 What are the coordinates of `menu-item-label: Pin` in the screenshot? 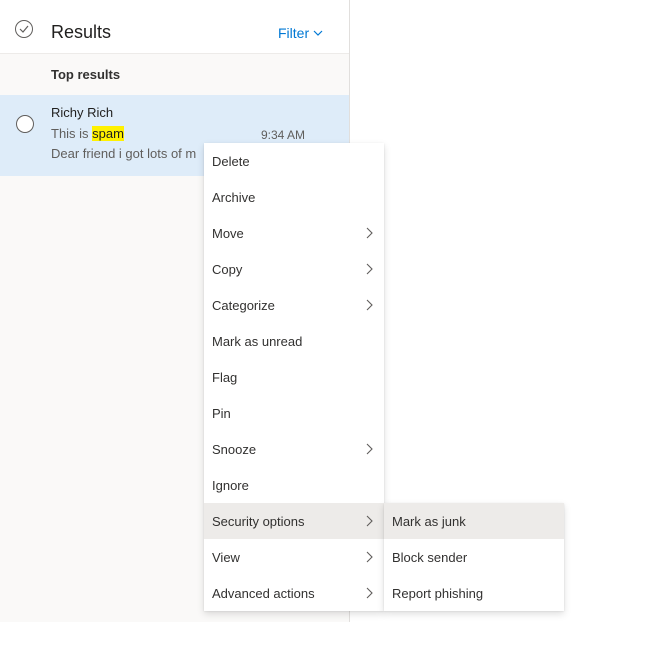 It's located at (221, 413).